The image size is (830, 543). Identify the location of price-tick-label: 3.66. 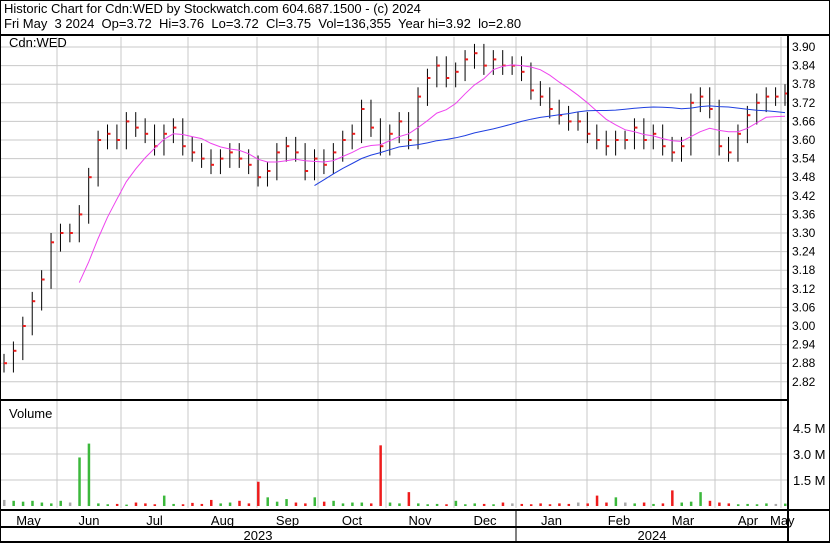
(804, 121).